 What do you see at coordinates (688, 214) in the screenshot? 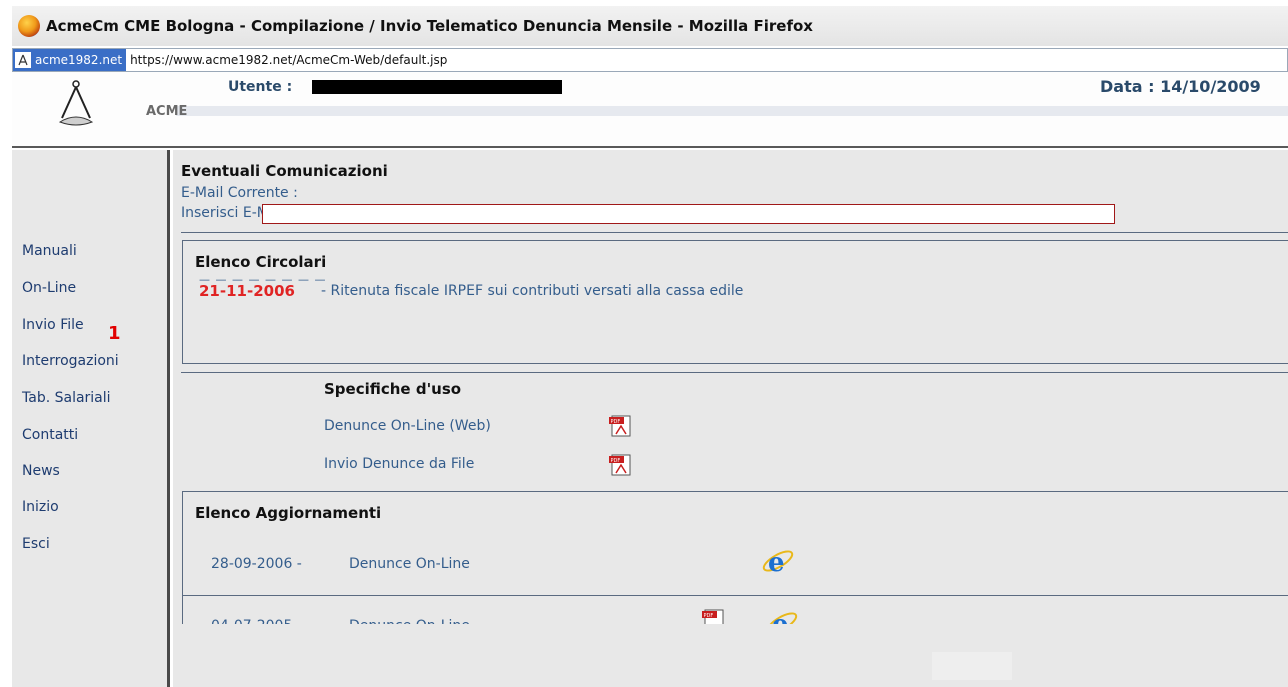
I see `email-input` at bounding box center [688, 214].